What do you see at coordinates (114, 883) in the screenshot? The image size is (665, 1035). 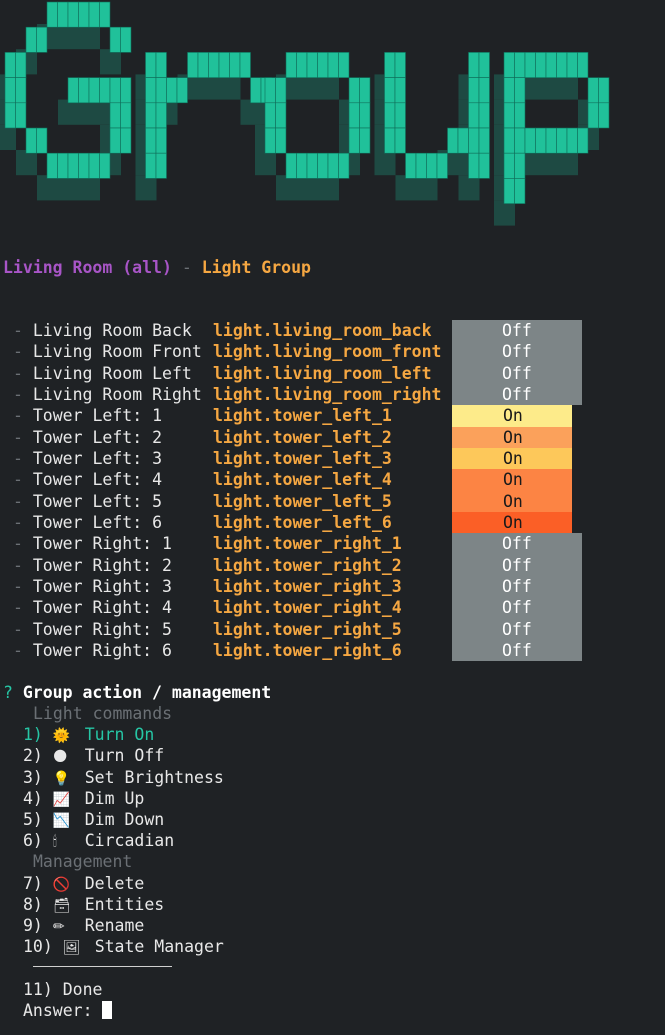 I see `menu-item-label: Delete` at bounding box center [114, 883].